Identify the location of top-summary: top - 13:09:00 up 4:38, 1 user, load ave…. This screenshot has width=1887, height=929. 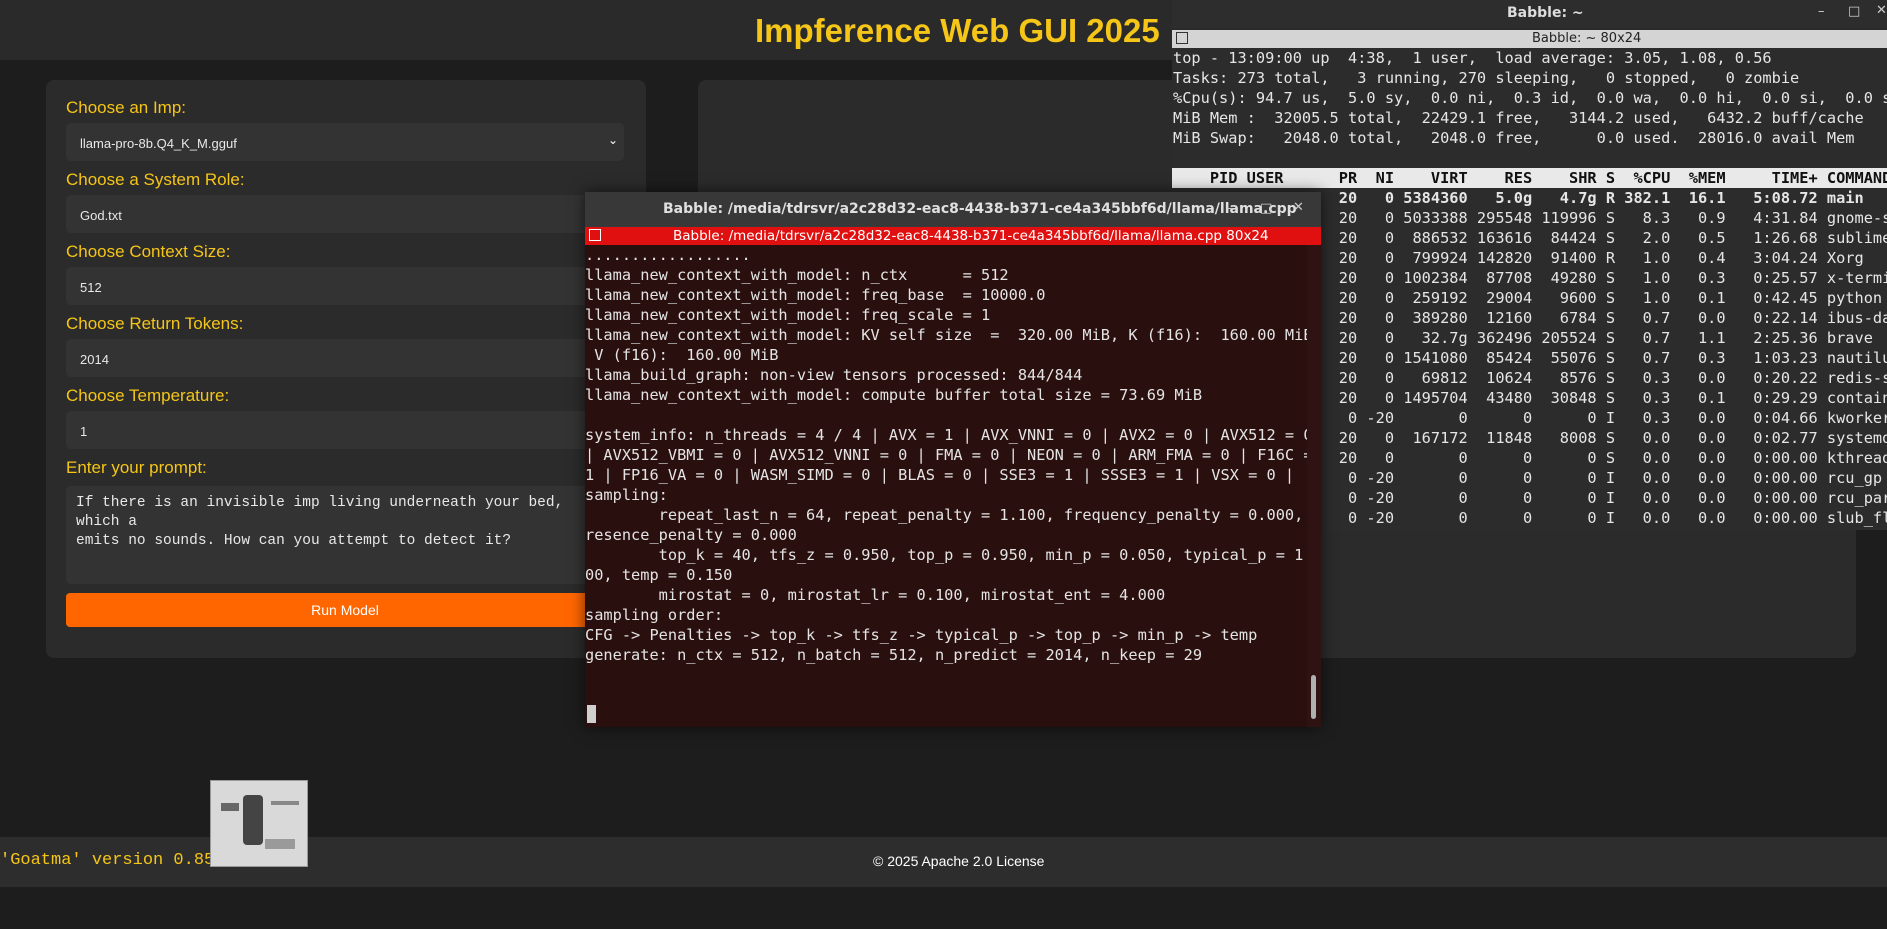
(1529, 98).